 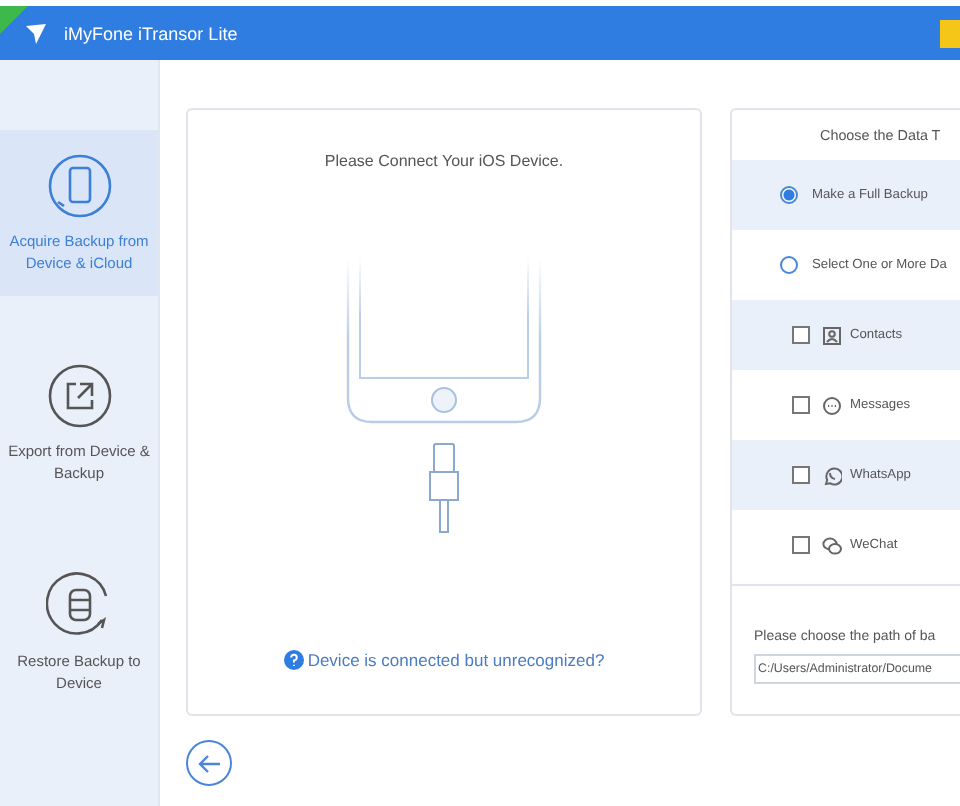 What do you see at coordinates (151, 33) in the screenshot?
I see `window-title: iMyFone iTransor Lite` at bounding box center [151, 33].